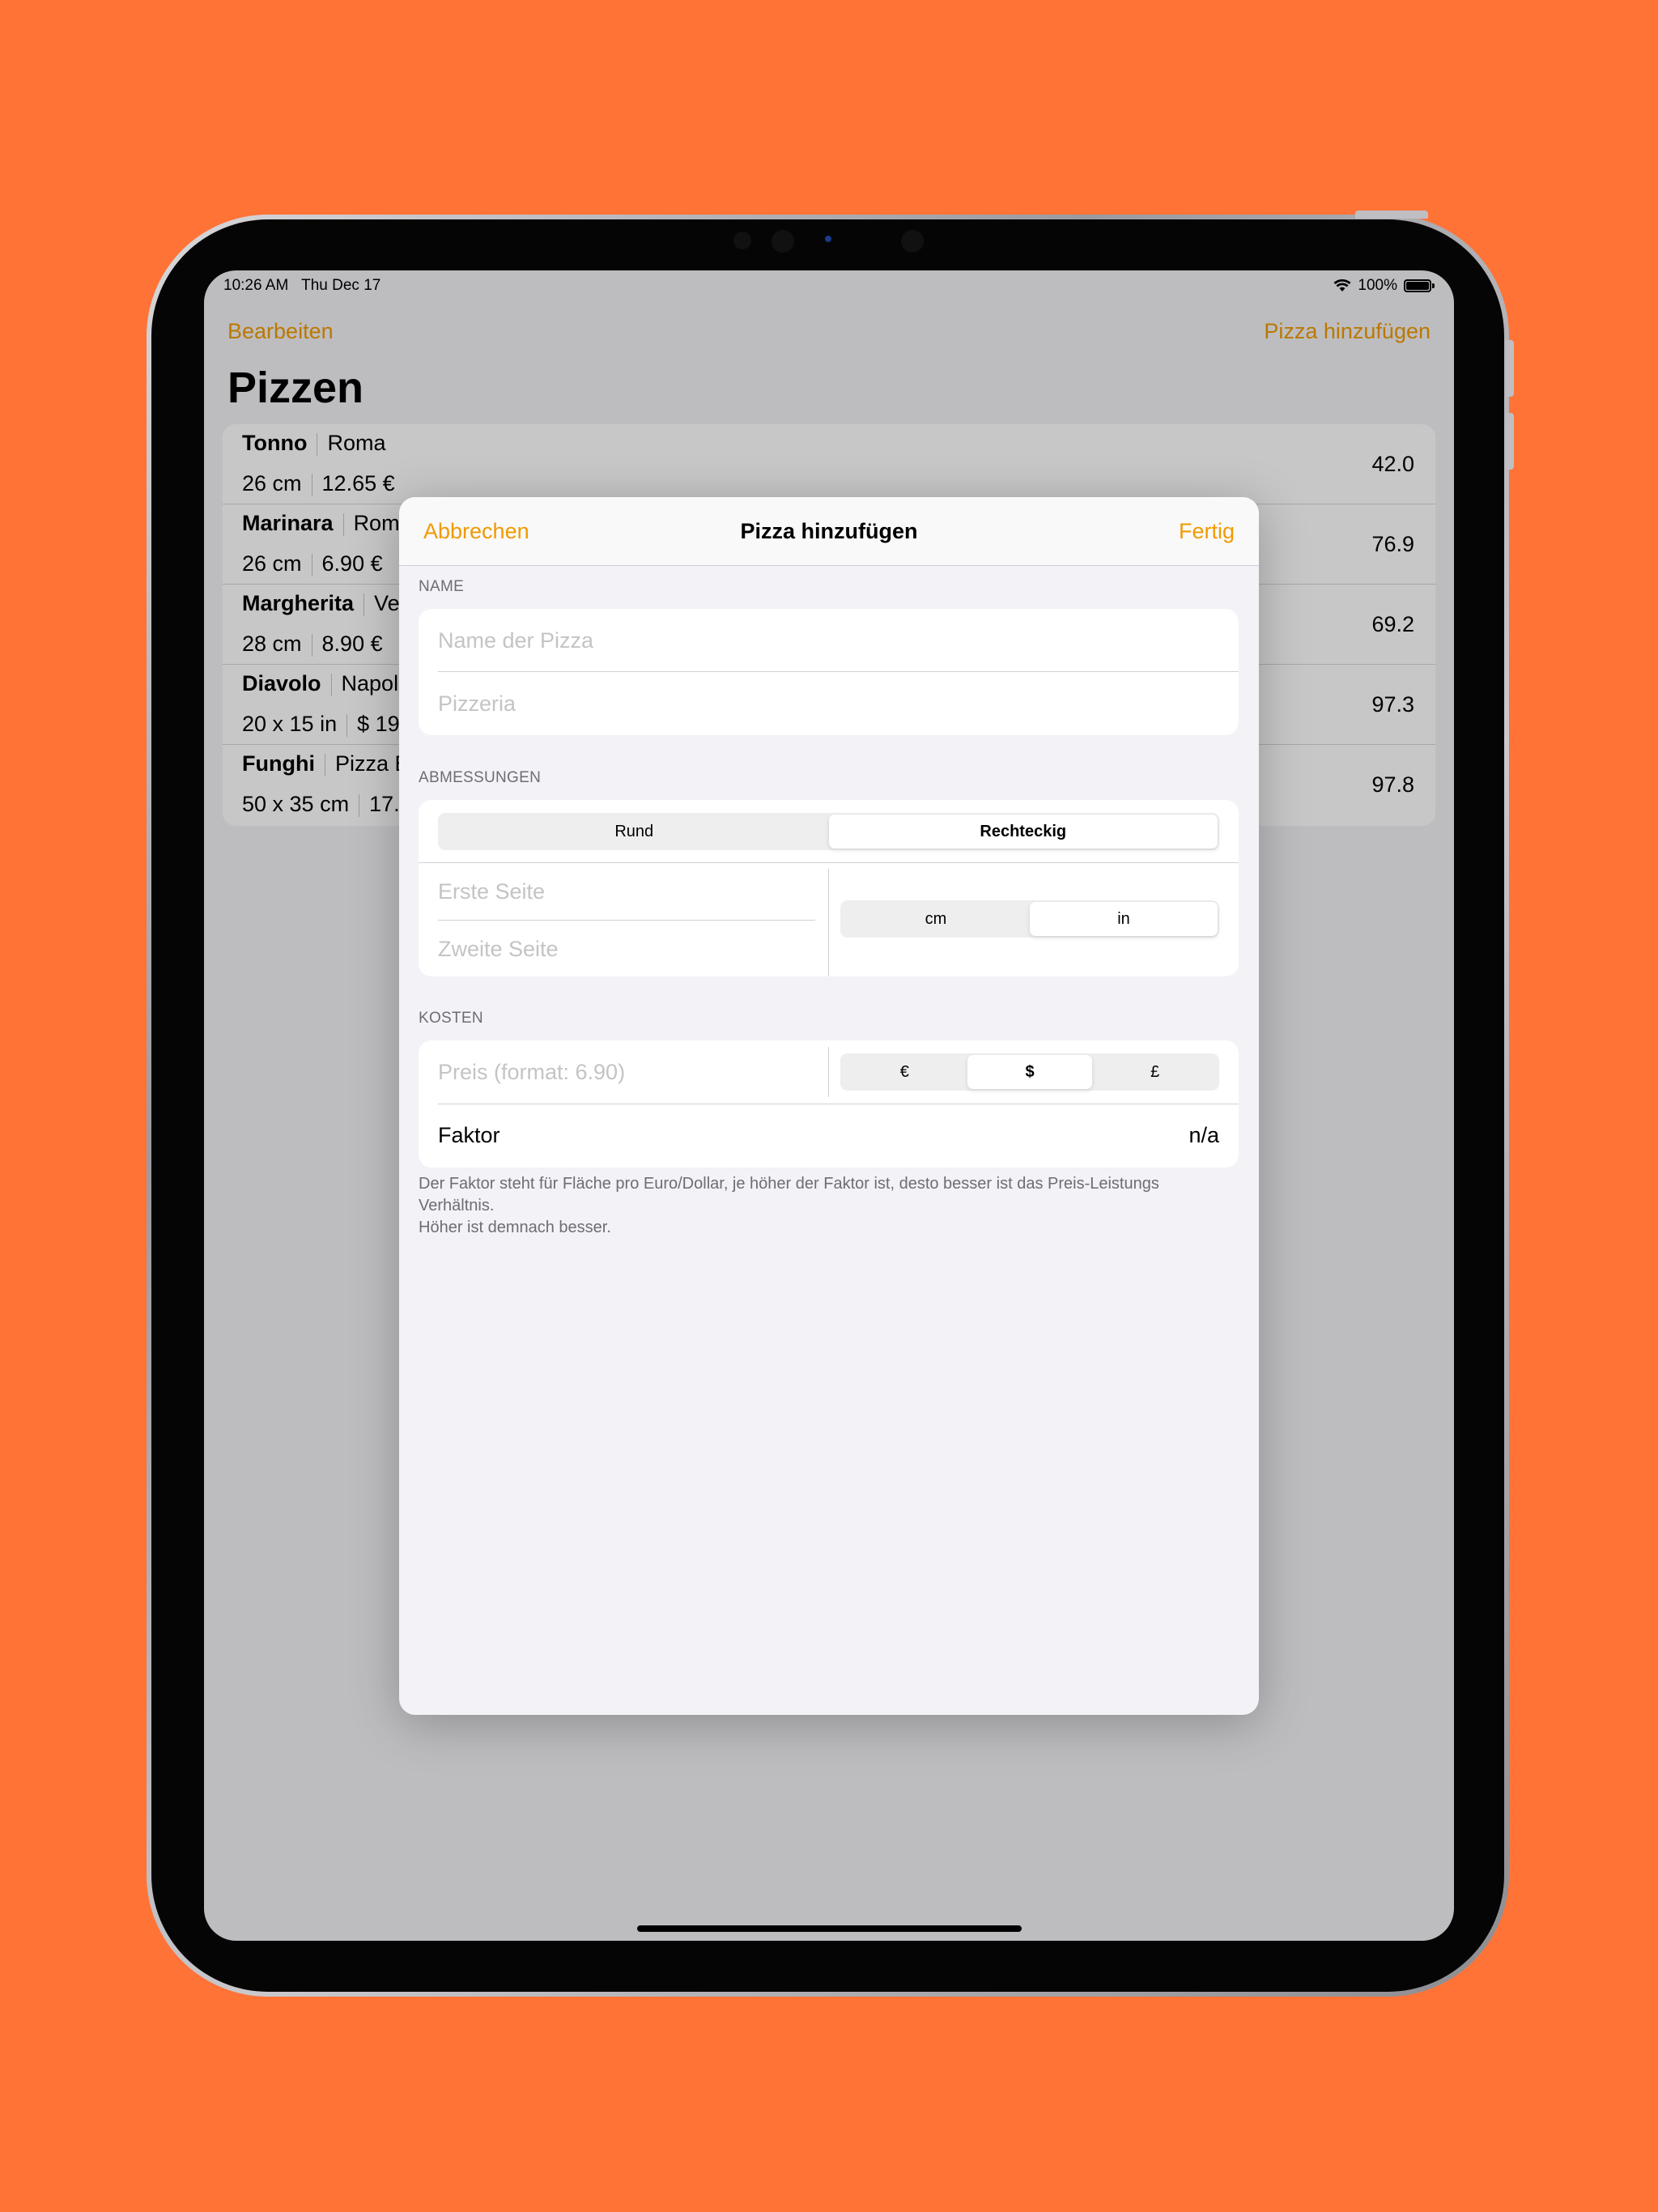 The image size is (1658, 2212). Describe the element at coordinates (829, 286) in the screenshot. I see `status-bar: 10:26 AM Thu Dec 17 100%` at that location.